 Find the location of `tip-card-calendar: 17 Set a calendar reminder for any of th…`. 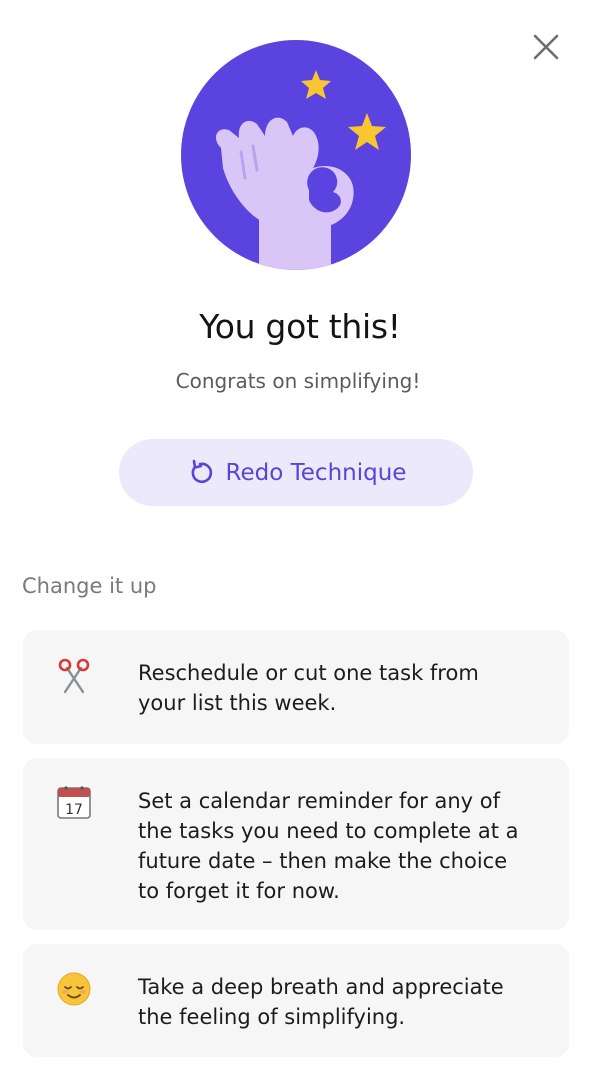

tip-card-calendar: 17 Set a calendar reminder for any of th… is located at coordinates (296, 844).